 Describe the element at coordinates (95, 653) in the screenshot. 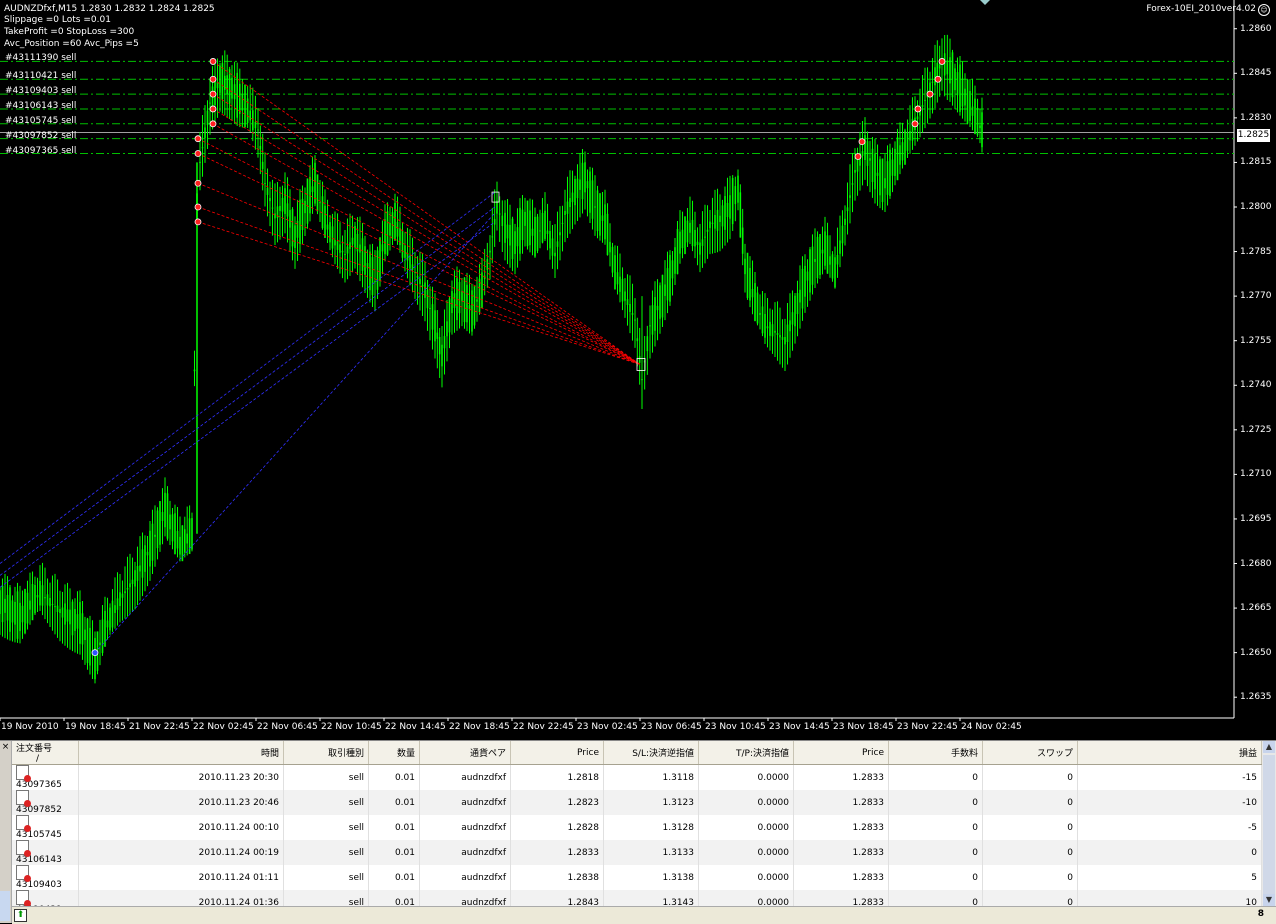

I see `buy-marker-icon` at that location.